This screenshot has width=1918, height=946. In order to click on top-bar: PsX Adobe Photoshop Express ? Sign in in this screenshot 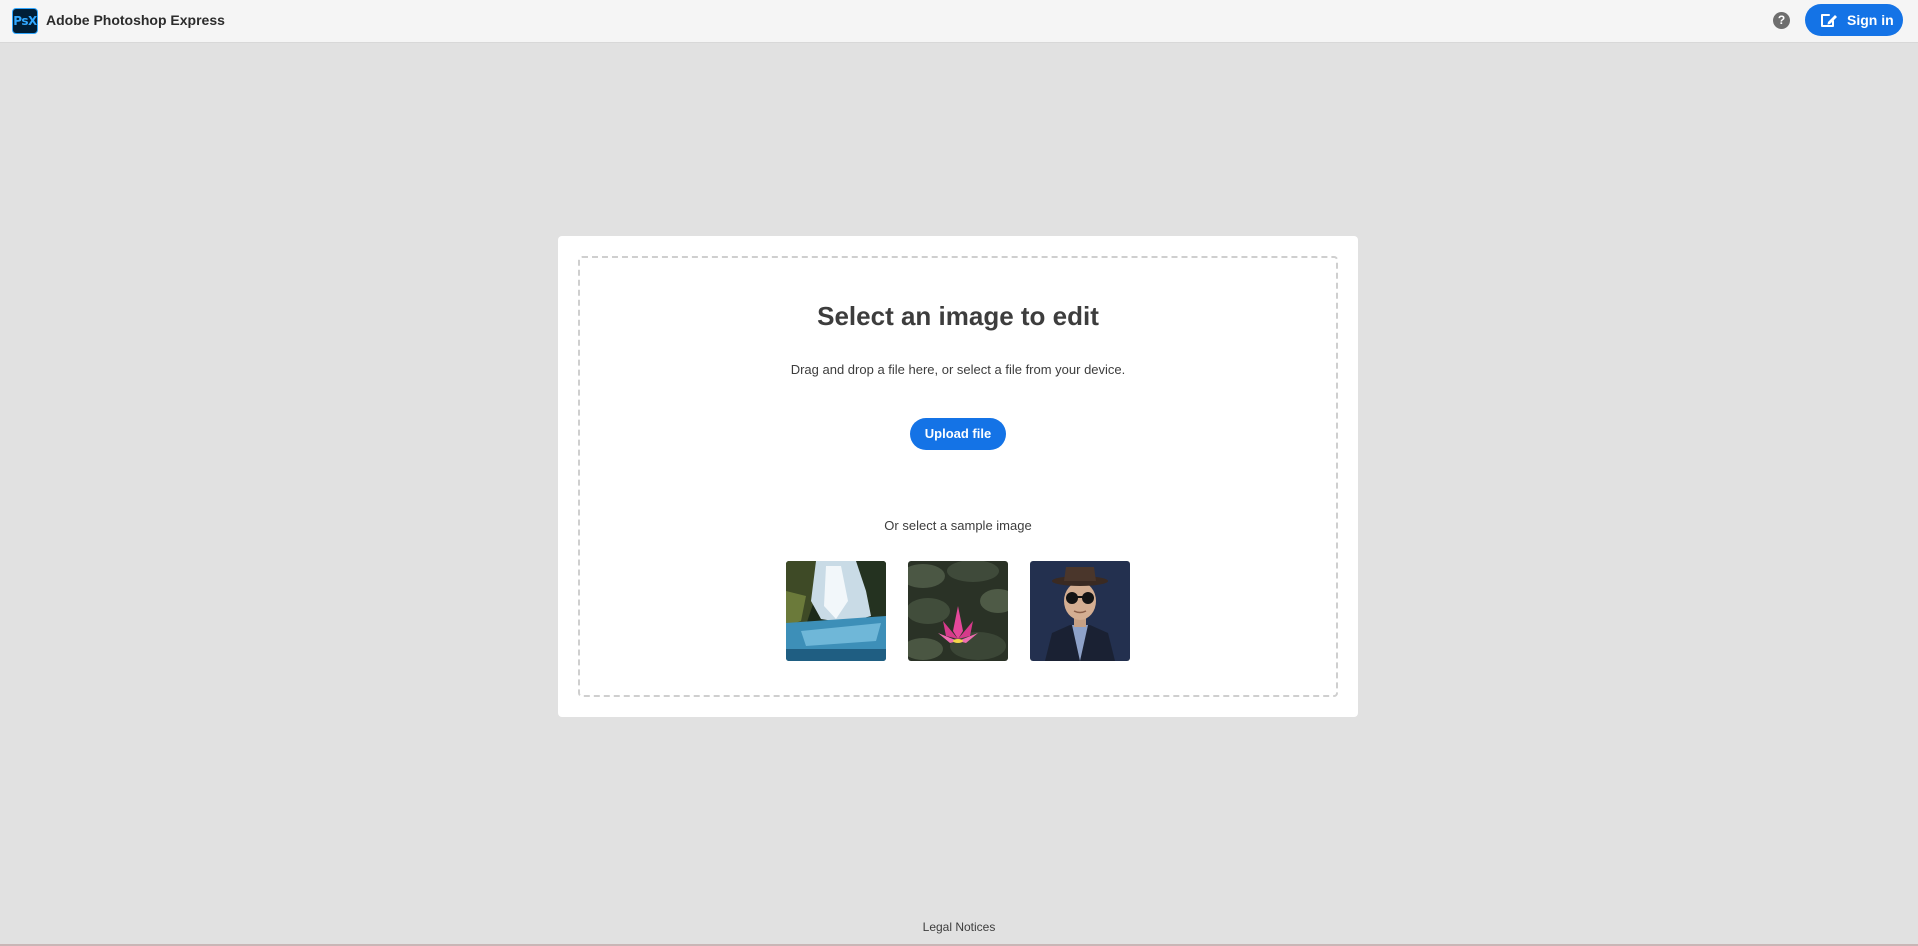, I will do `click(959, 21)`.